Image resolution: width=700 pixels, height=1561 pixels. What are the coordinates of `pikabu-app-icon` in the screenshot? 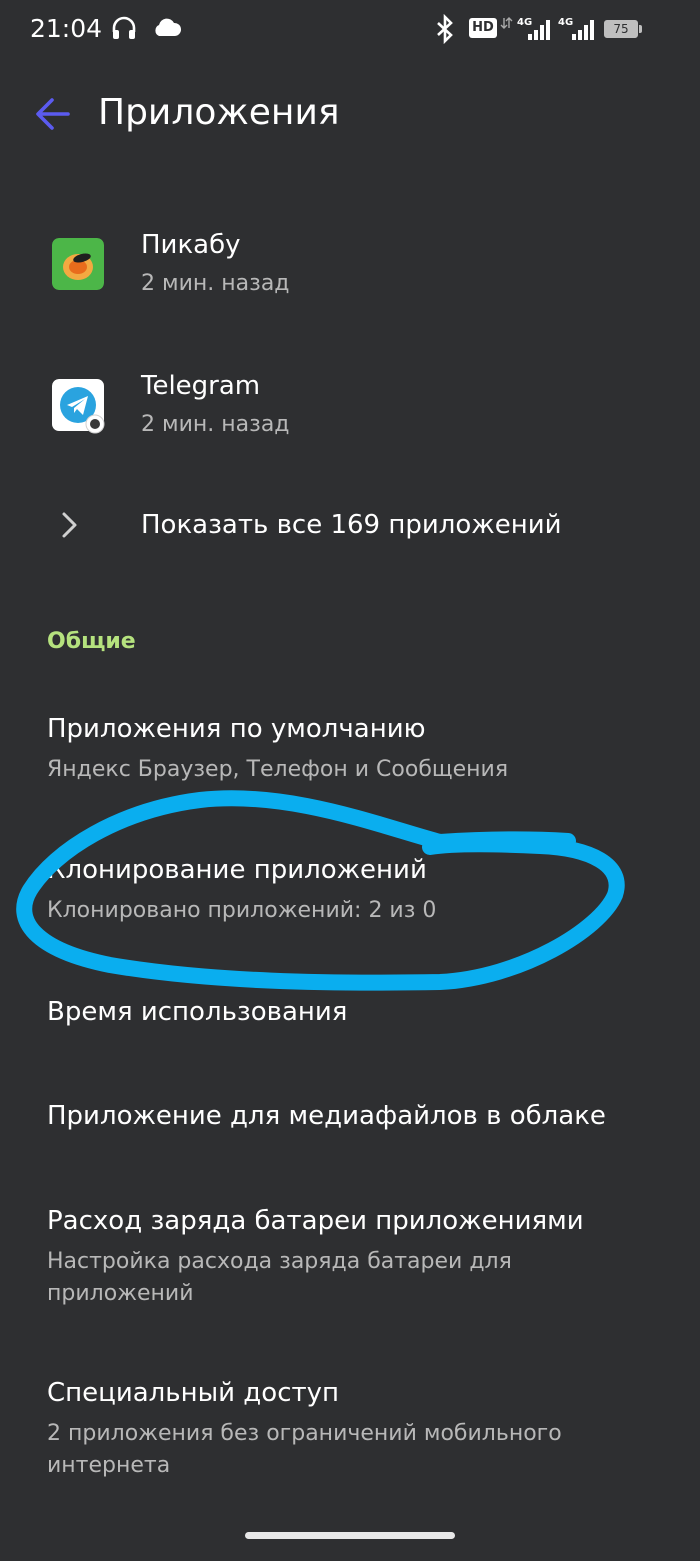 It's located at (78, 264).